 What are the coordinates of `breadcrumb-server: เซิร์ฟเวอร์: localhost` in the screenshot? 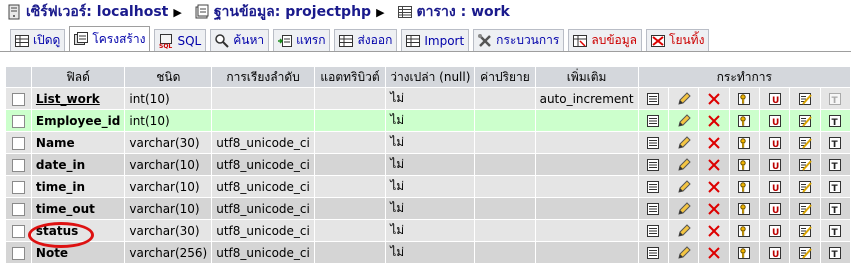 It's located at (84, 12).